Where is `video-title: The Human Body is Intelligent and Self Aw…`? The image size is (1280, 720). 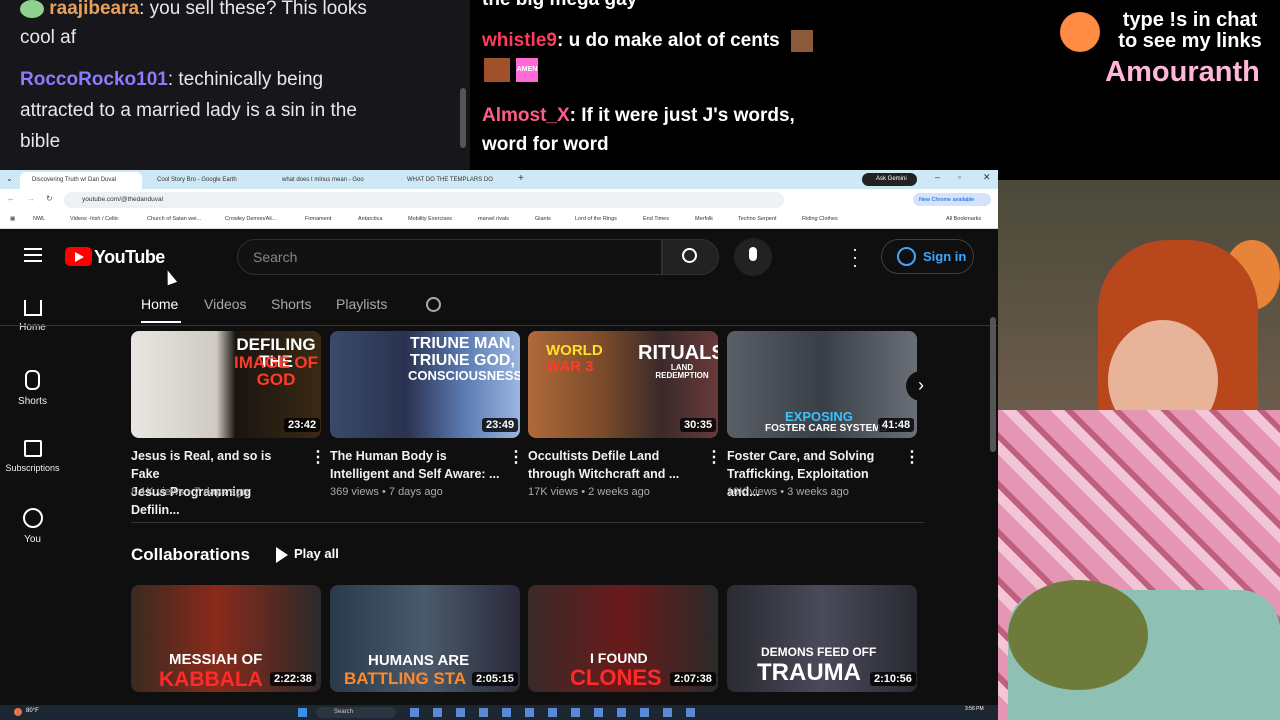 video-title: The Human Body is Intelligent and Self Aw… is located at coordinates (415, 465).